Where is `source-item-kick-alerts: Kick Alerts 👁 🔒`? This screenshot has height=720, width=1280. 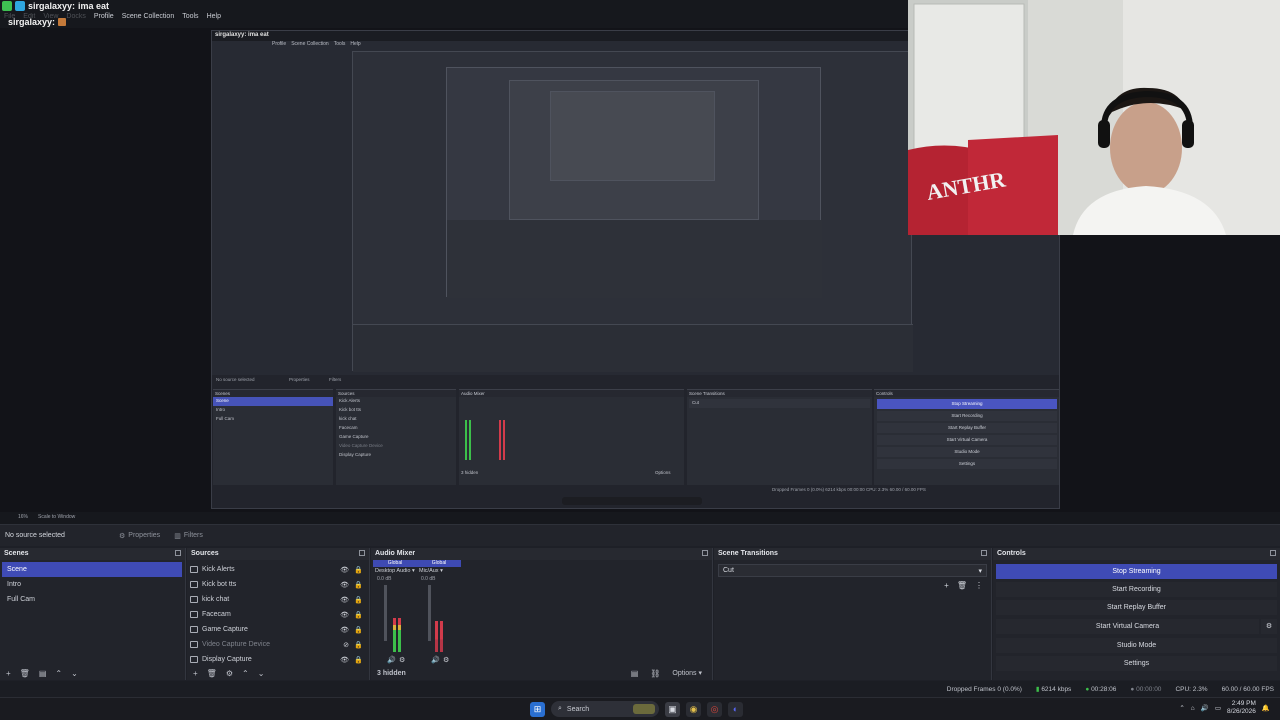
source-item-kick-alerts: Kick Alerts 👁 🔒 is located at coordinates (278, 569).